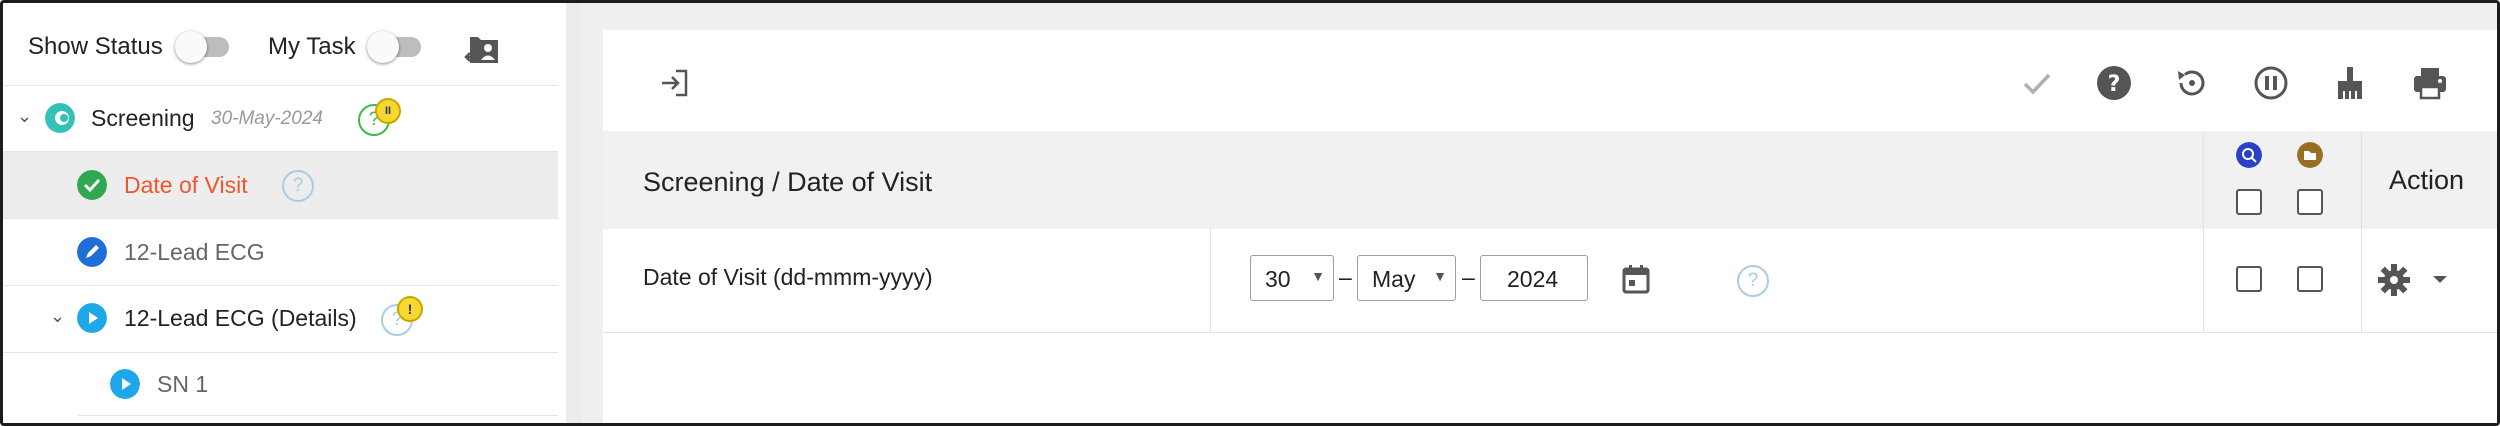 The height and width of the screenshot is (426, 2500). What do you see at coordinates (240, 318) in the screenshot?
I see `tree-item-label: 12-Lead ECG (Details)` at bounding box center [240, 318].